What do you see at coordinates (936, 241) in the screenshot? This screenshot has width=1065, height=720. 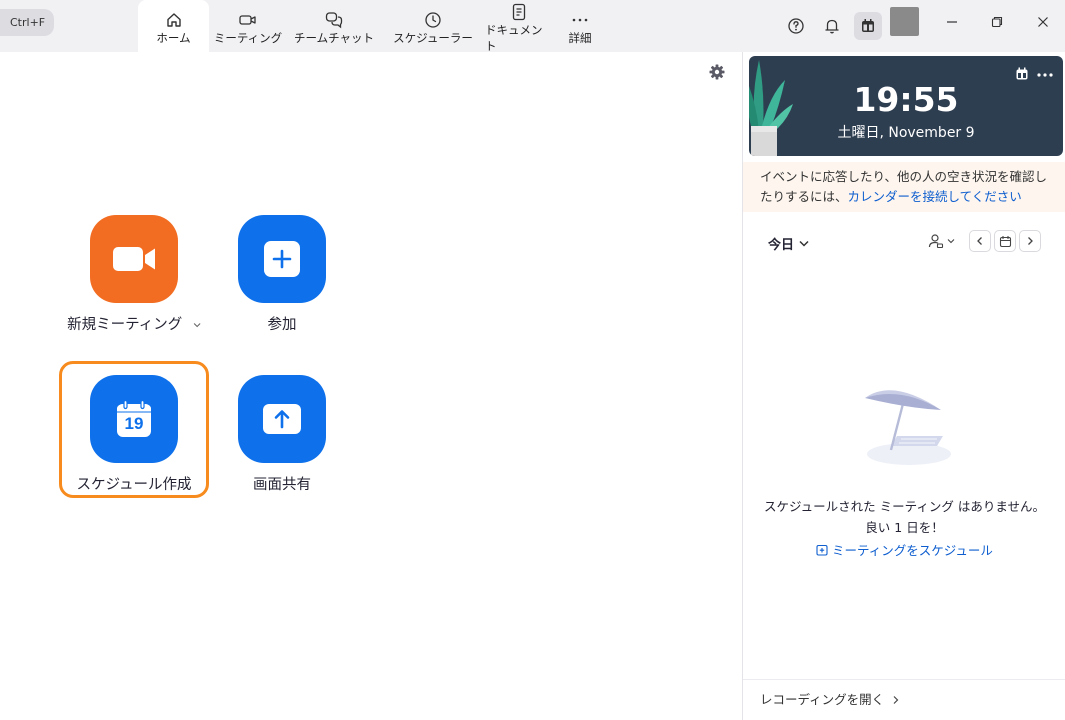 I see `person-icon` at bounding box center [936, 241].